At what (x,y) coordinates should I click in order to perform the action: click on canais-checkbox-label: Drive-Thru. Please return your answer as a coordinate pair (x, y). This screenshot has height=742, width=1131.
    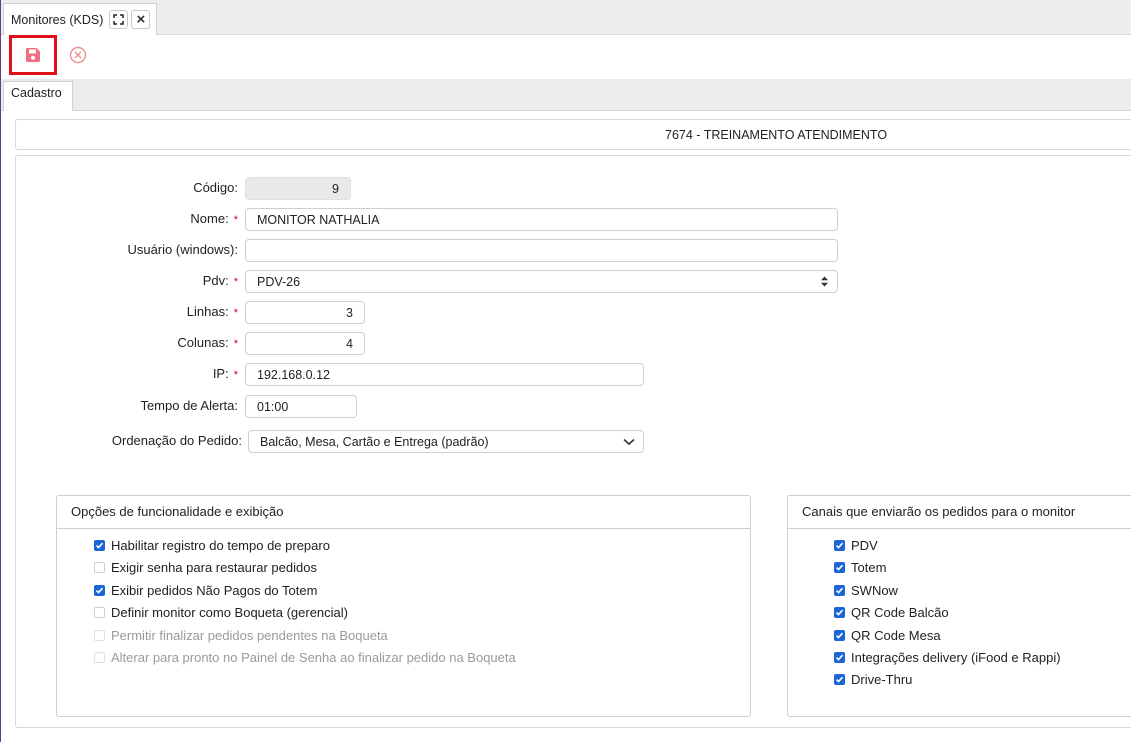
    Looking at the image, I should click on (882, 680).